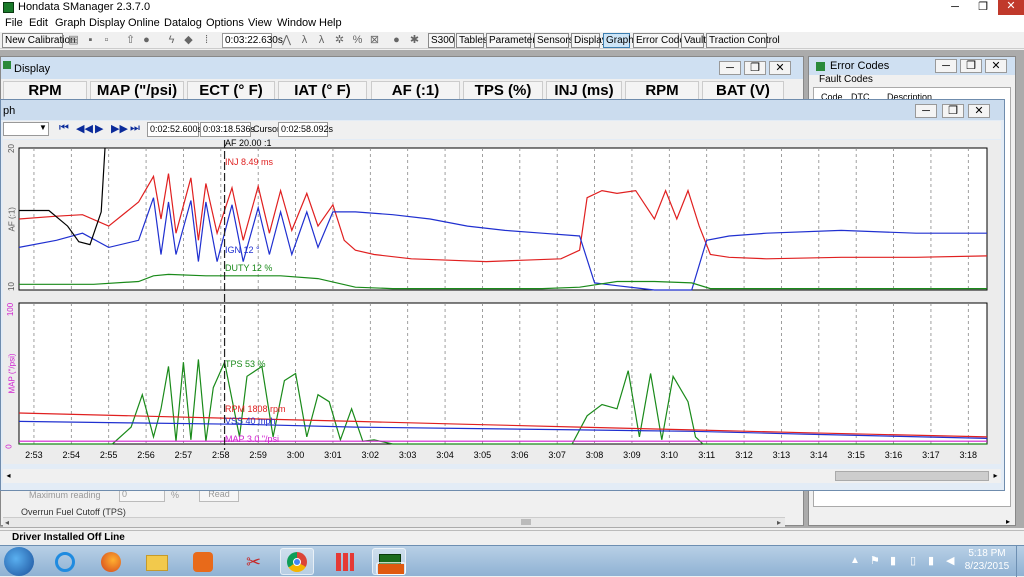 The image size is (1024, 577). I want to click on fast-forward-icon: ▶▶, so click(119, 128).